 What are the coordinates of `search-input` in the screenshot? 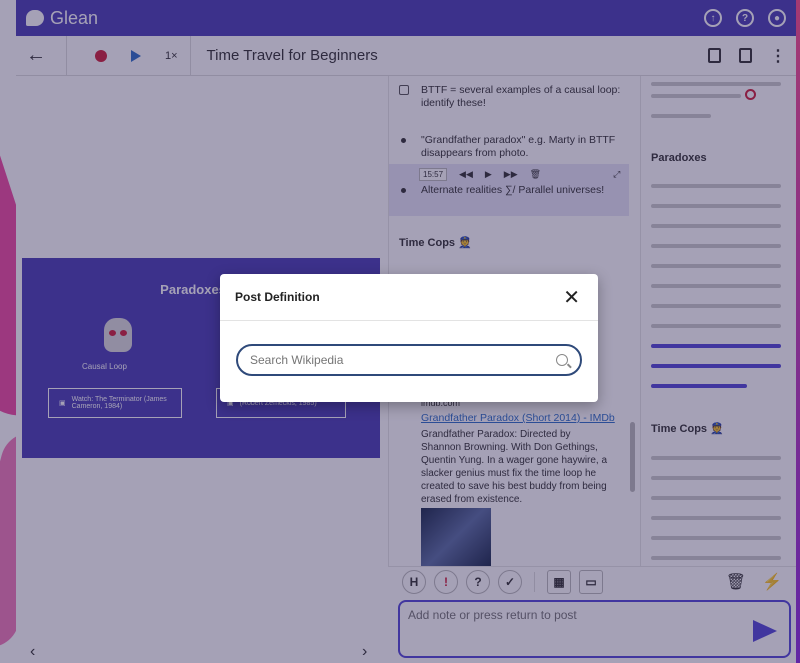 It's located at (395, 360).